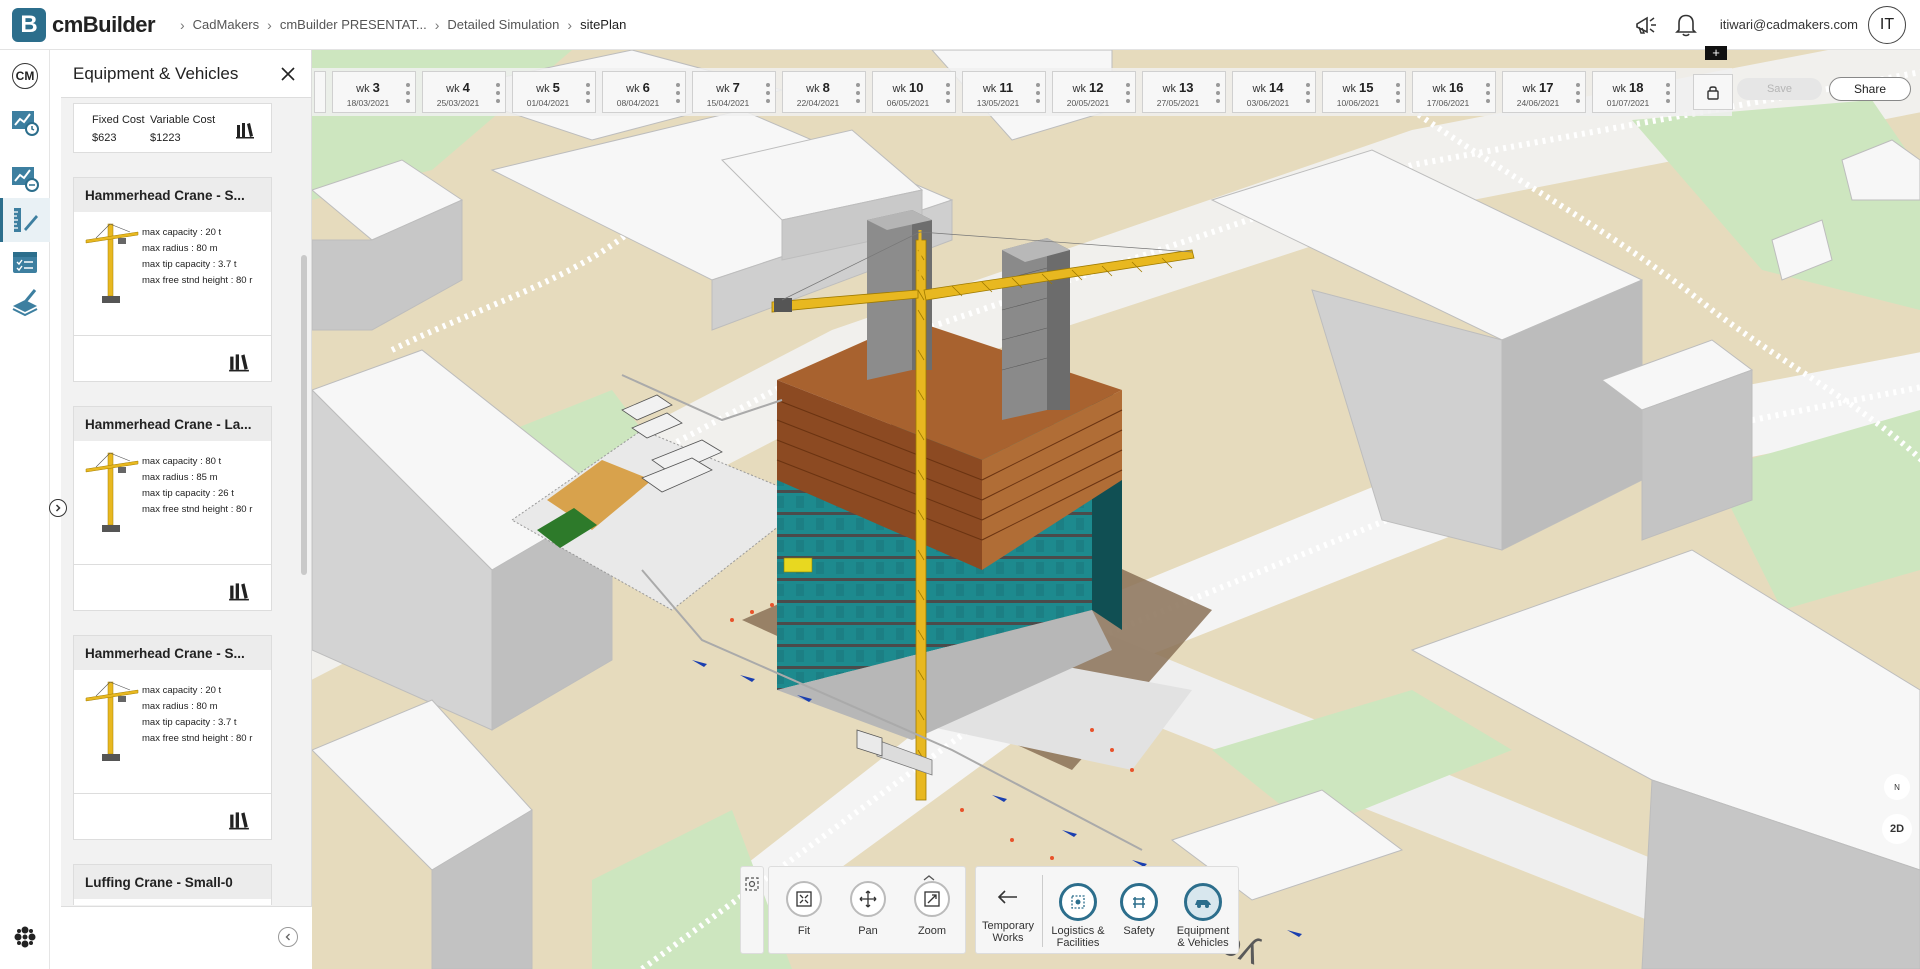 Image resolution: width=1920 pixels, height=969 pixels. I want to click on week-card: wk 3 18/03/2021, so click(374, 92).